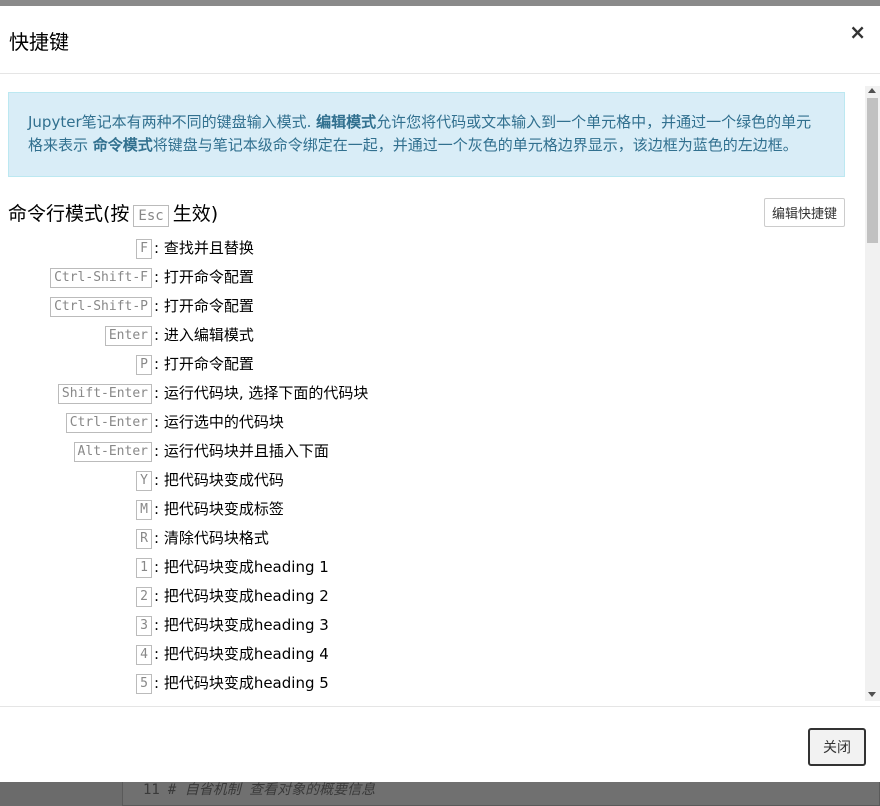 This screenshot has width=880, height=806. I want to click on shortcut-key-wrap: 2, so click(144, 596).